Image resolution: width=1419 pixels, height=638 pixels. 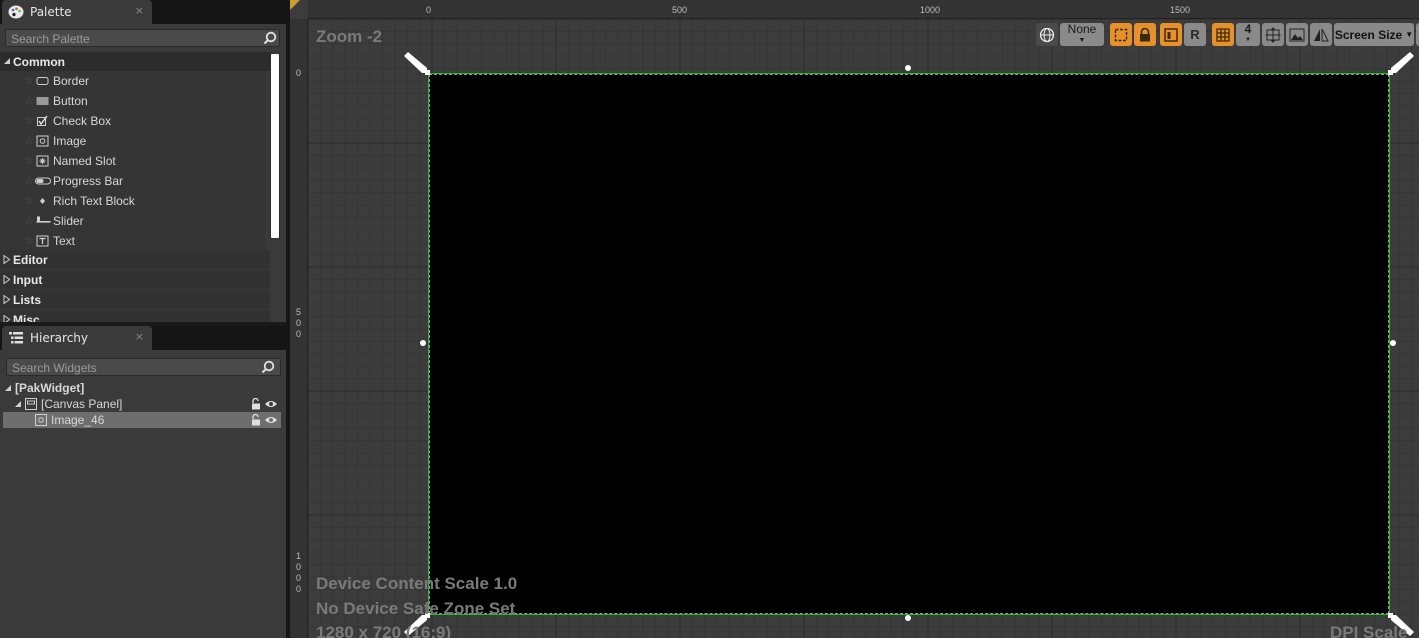 I want to click on palette-item-text: ☆ Text, so click(x=133, y=241).